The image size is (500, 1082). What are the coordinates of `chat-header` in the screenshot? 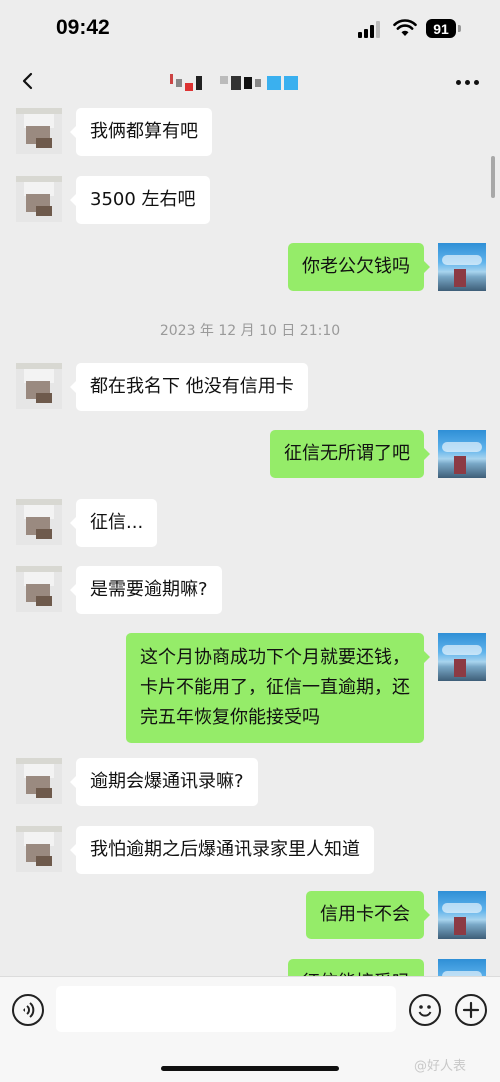 It's located at (250, 81).